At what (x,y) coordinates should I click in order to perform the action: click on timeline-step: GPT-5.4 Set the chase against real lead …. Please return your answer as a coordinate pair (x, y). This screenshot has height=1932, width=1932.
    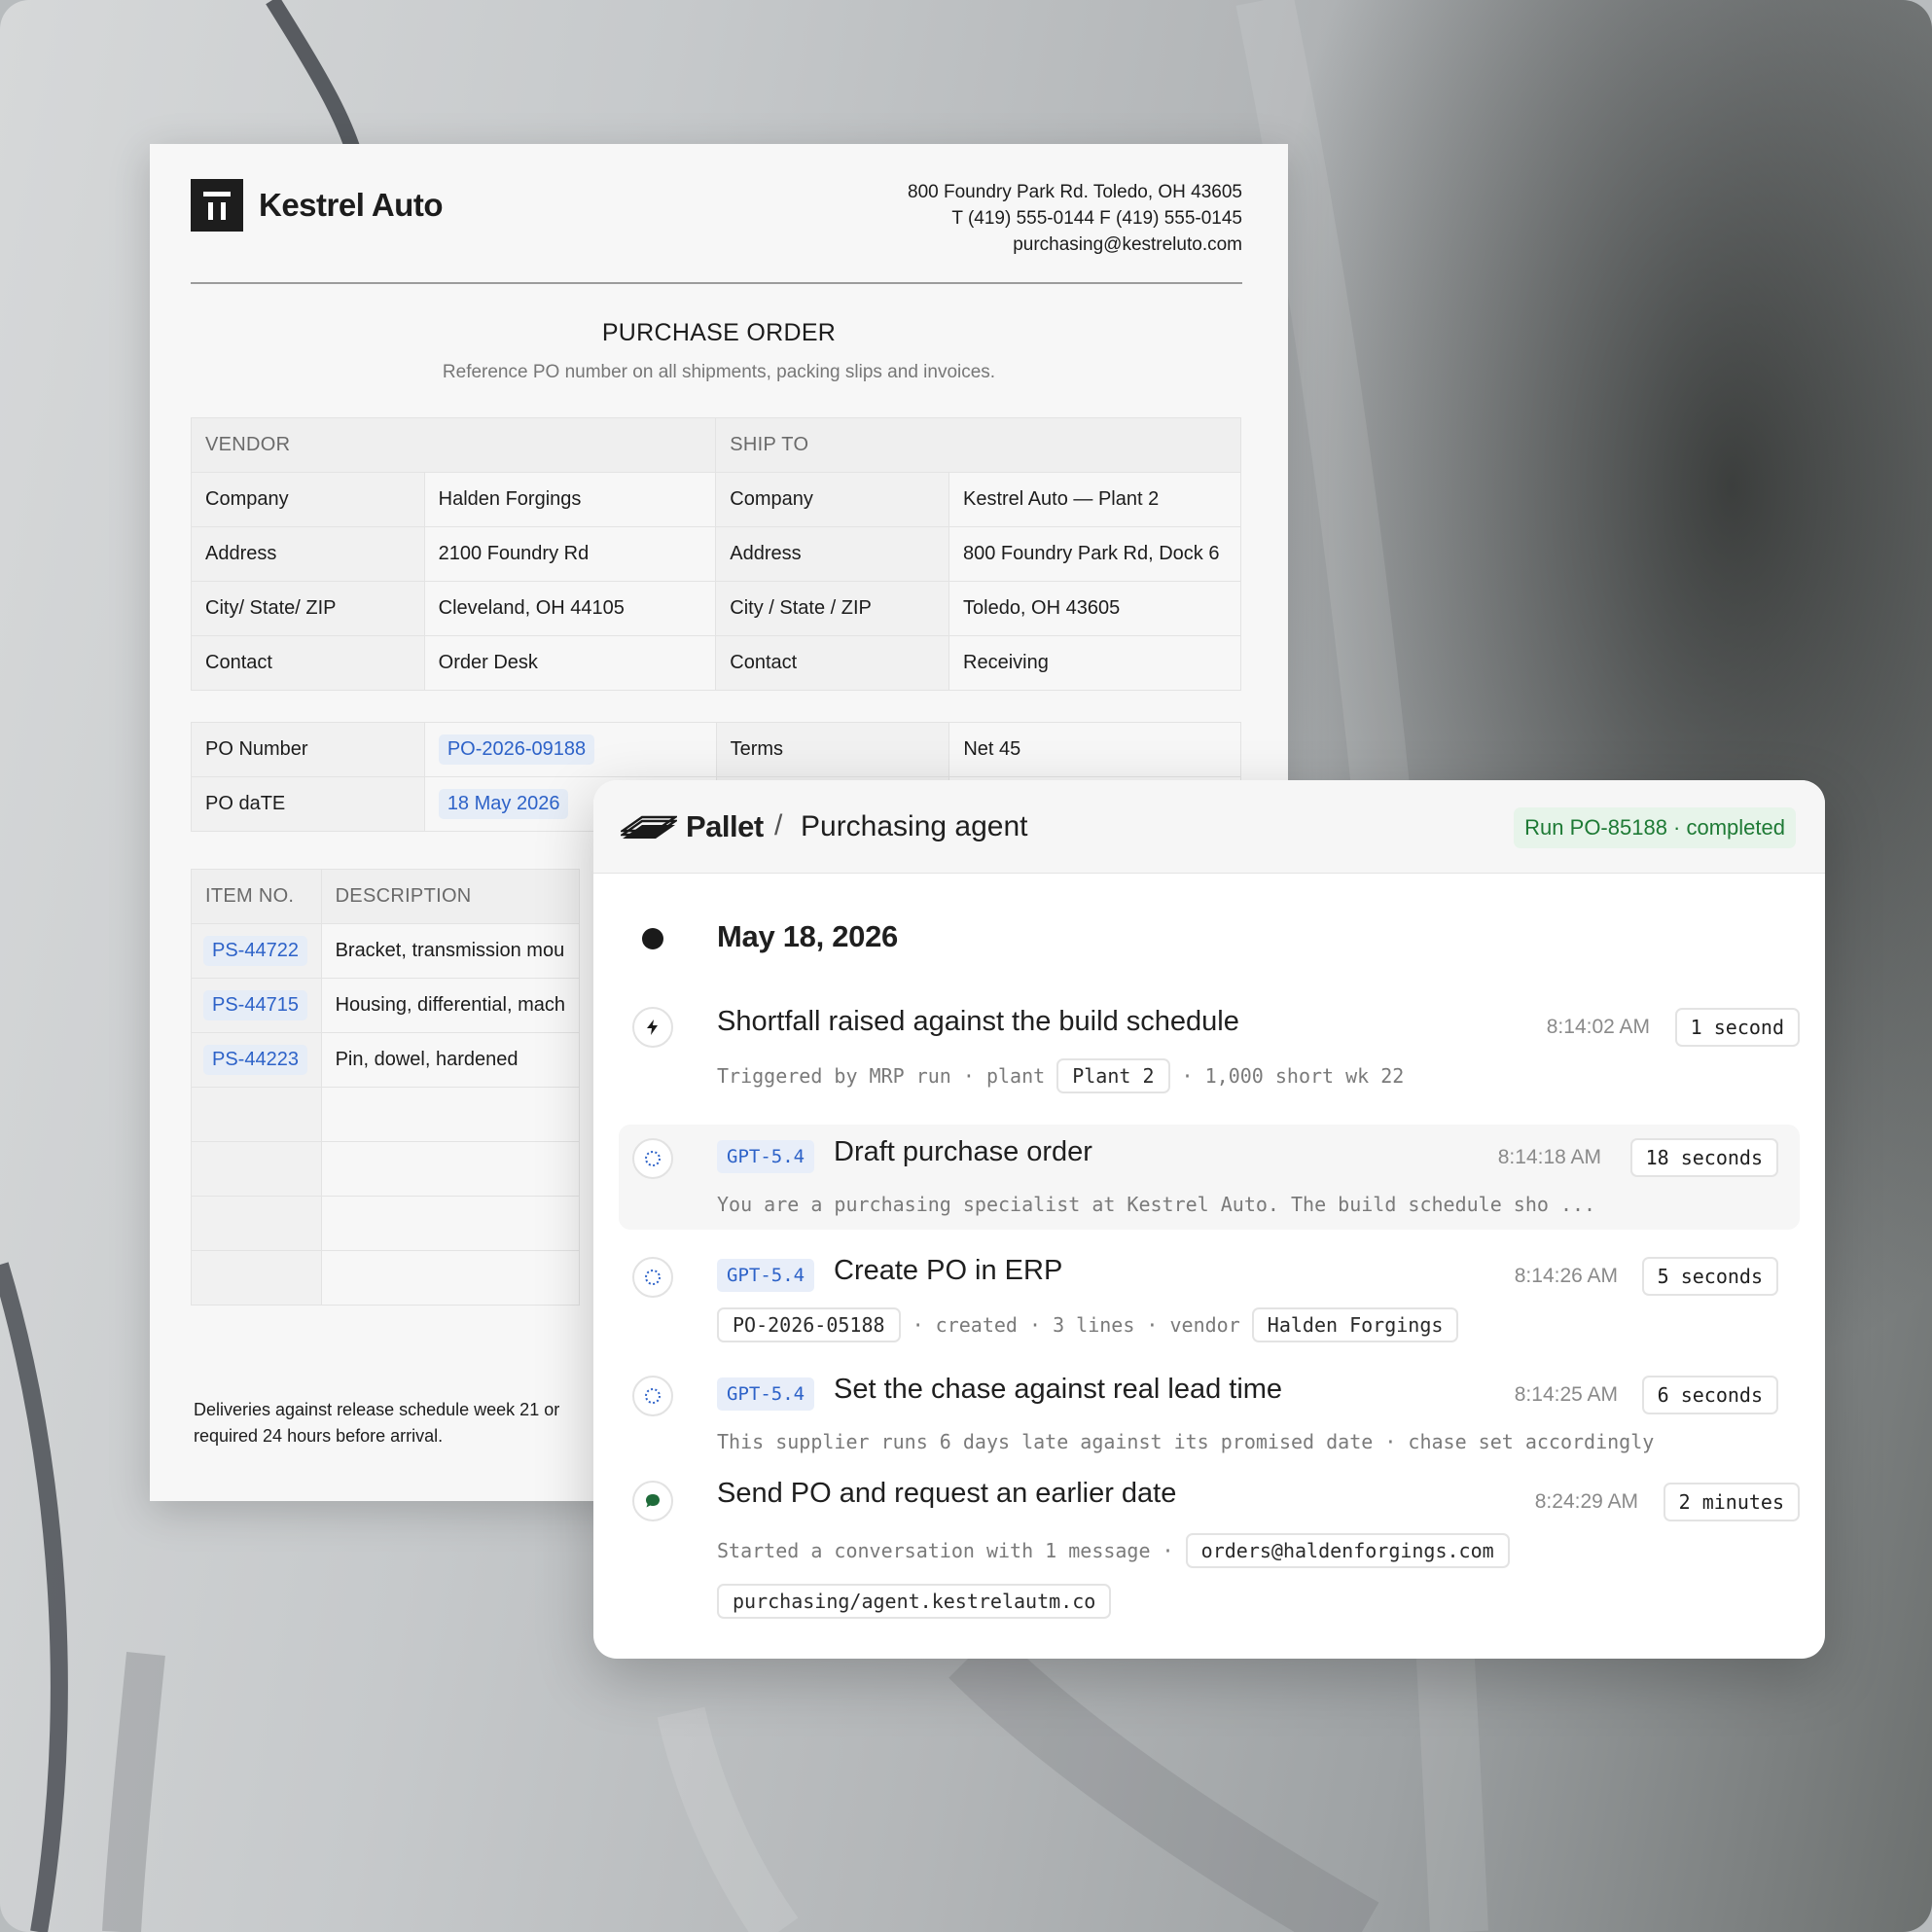
    Looking at the image, I should click on (1209, 1415).